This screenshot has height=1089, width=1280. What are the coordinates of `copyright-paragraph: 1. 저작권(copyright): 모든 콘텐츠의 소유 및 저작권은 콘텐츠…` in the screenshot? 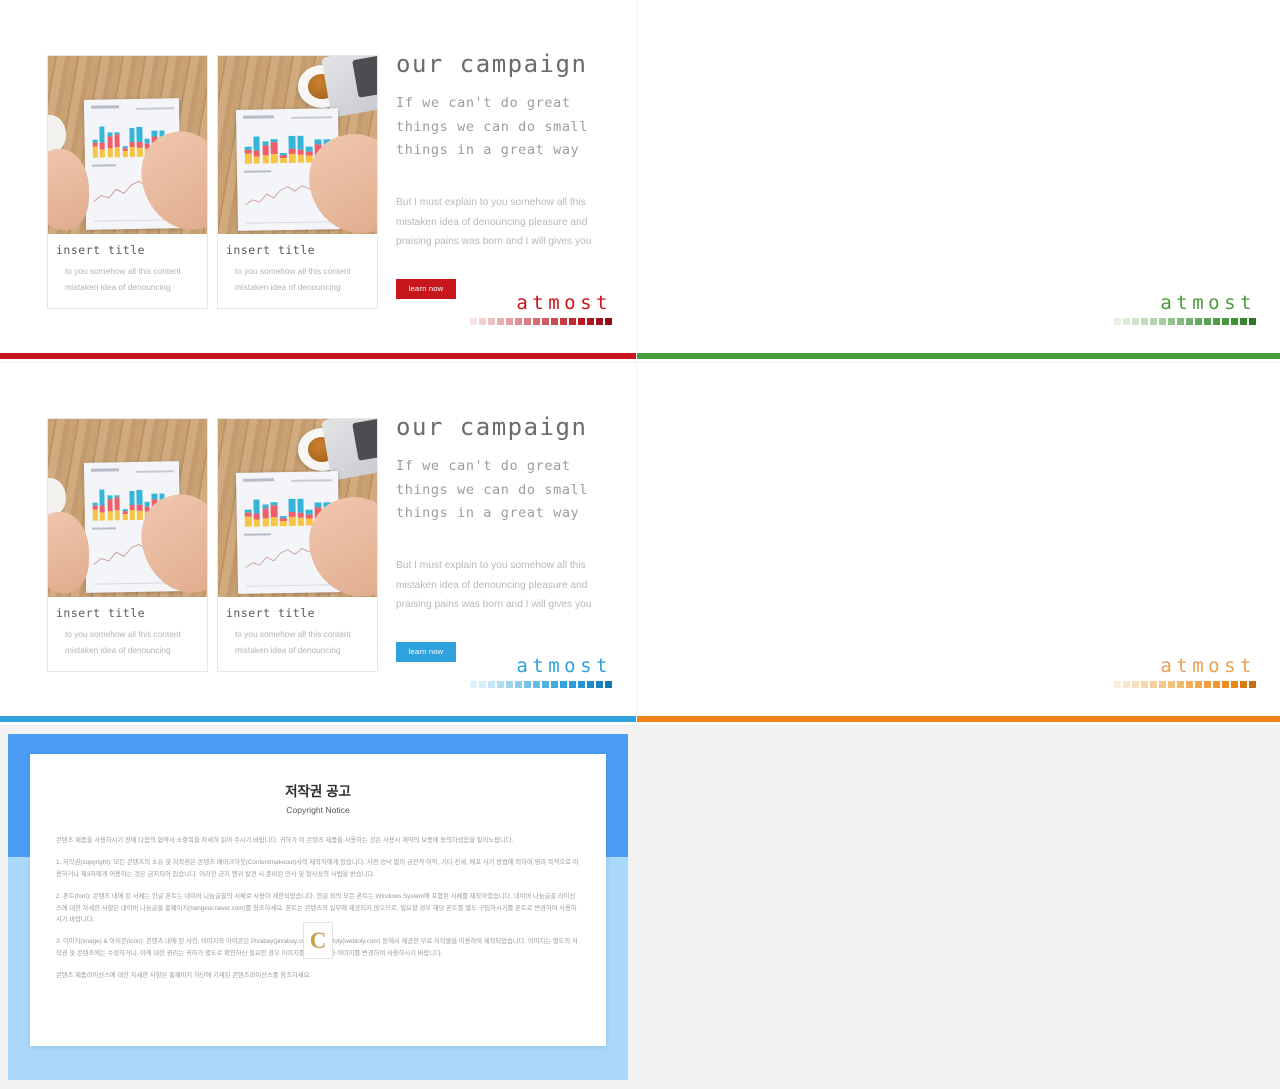 It's located at (317, 868).